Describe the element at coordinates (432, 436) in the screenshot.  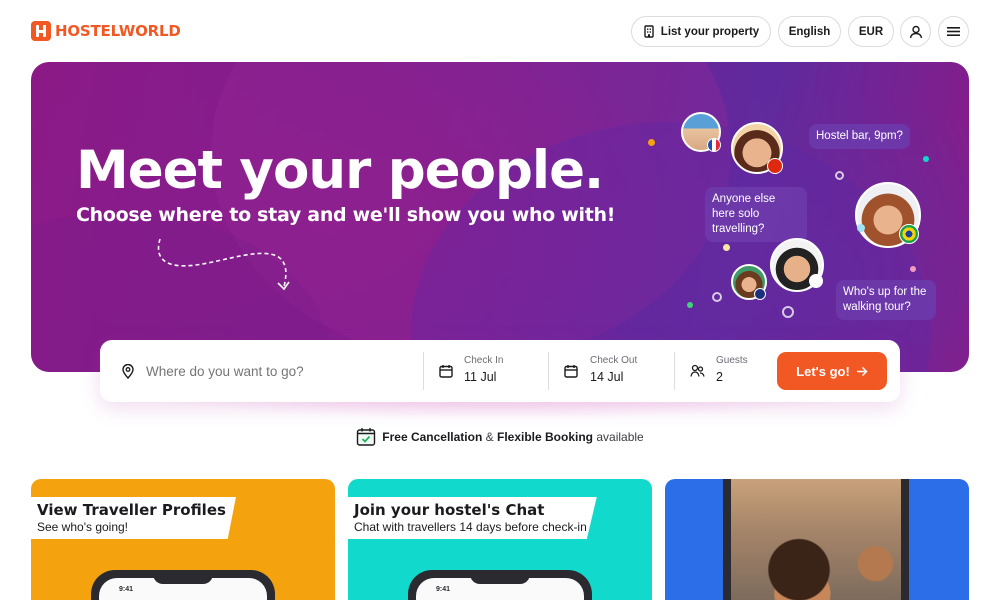
I see `free-cancellation-text: Free Cancellation` at that location.